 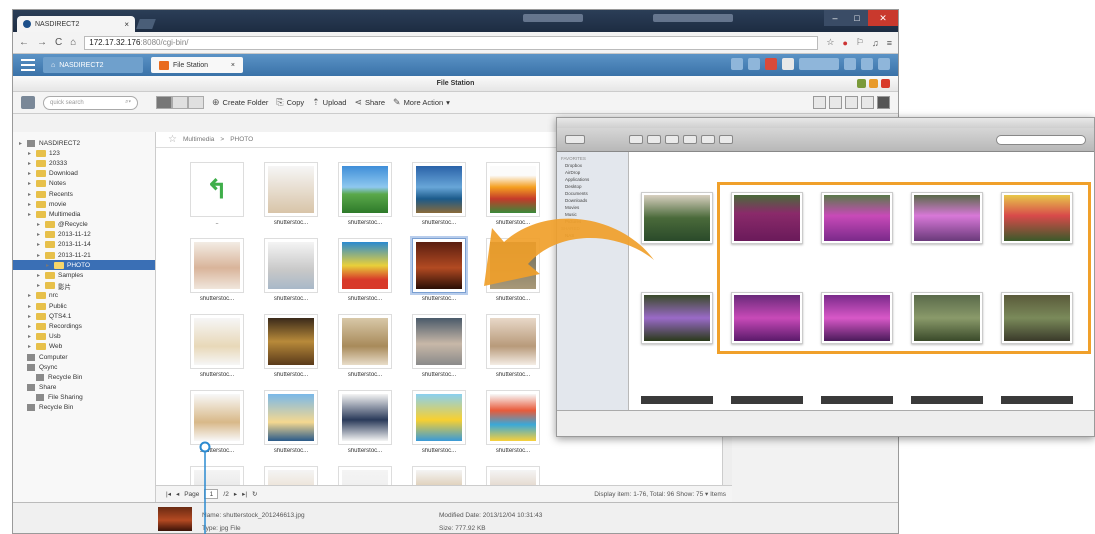 I want to click on sidebar-item-2013-11-12: ▸ 2013-11-12, so click(x=84, y=235).